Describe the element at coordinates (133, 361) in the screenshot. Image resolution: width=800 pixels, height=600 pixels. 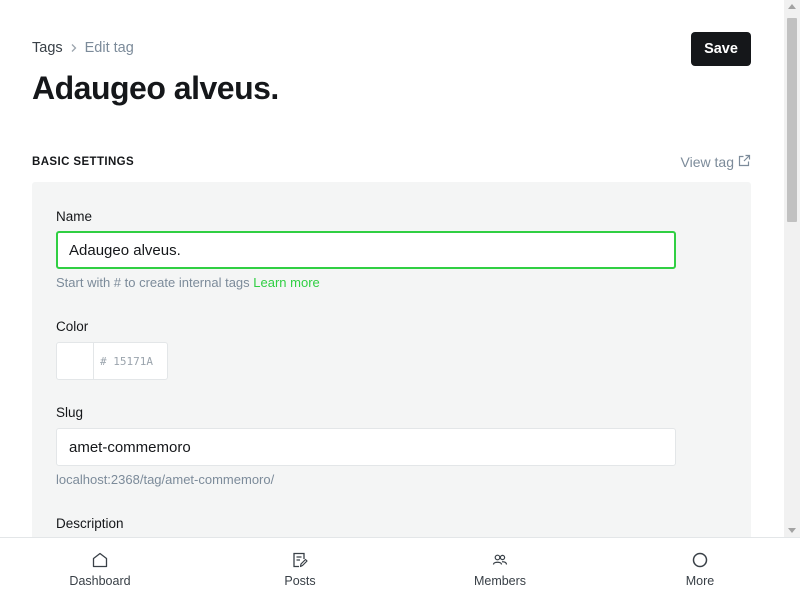
I see `color-hex-placeholder: 15171A` at that location.